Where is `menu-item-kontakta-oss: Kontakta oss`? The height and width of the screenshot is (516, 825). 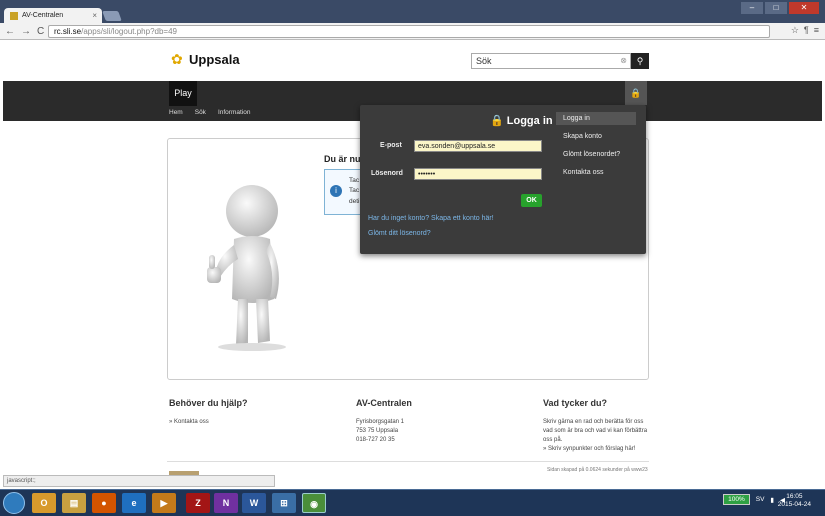 menu-item-kontakta-oss: Kontakta oss is located at coordinates (596, 172).